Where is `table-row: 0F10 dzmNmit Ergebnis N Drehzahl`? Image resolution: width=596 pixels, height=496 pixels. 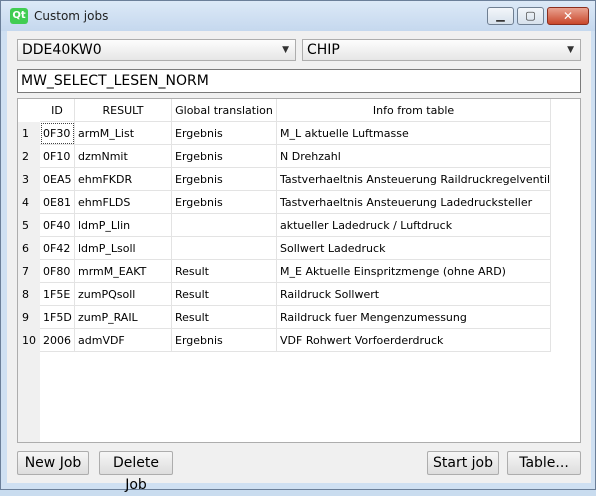
table-row: 0F10 dzmNmit Ergebnis N Drehzahl is located at coordinates (296, 156).